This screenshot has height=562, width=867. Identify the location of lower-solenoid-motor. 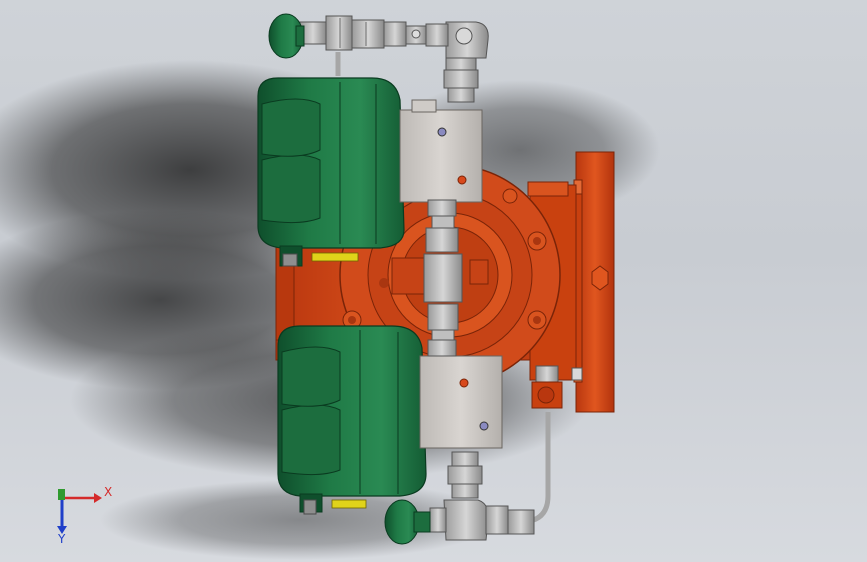
(352, 420).